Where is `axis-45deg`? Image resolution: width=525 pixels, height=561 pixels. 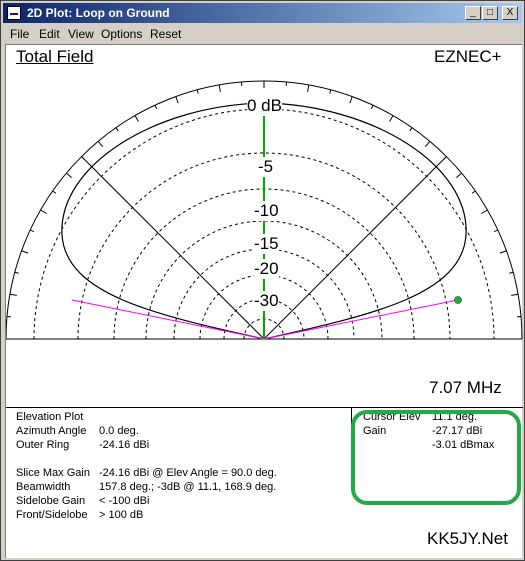
axis-45deg is located at coordinates (355, 248).